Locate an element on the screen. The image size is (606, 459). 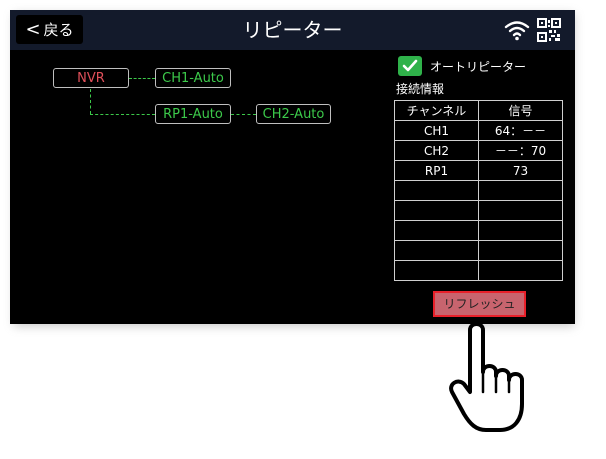
auto-repeater-label: オートリピーター is located at coordinates (478, 67).